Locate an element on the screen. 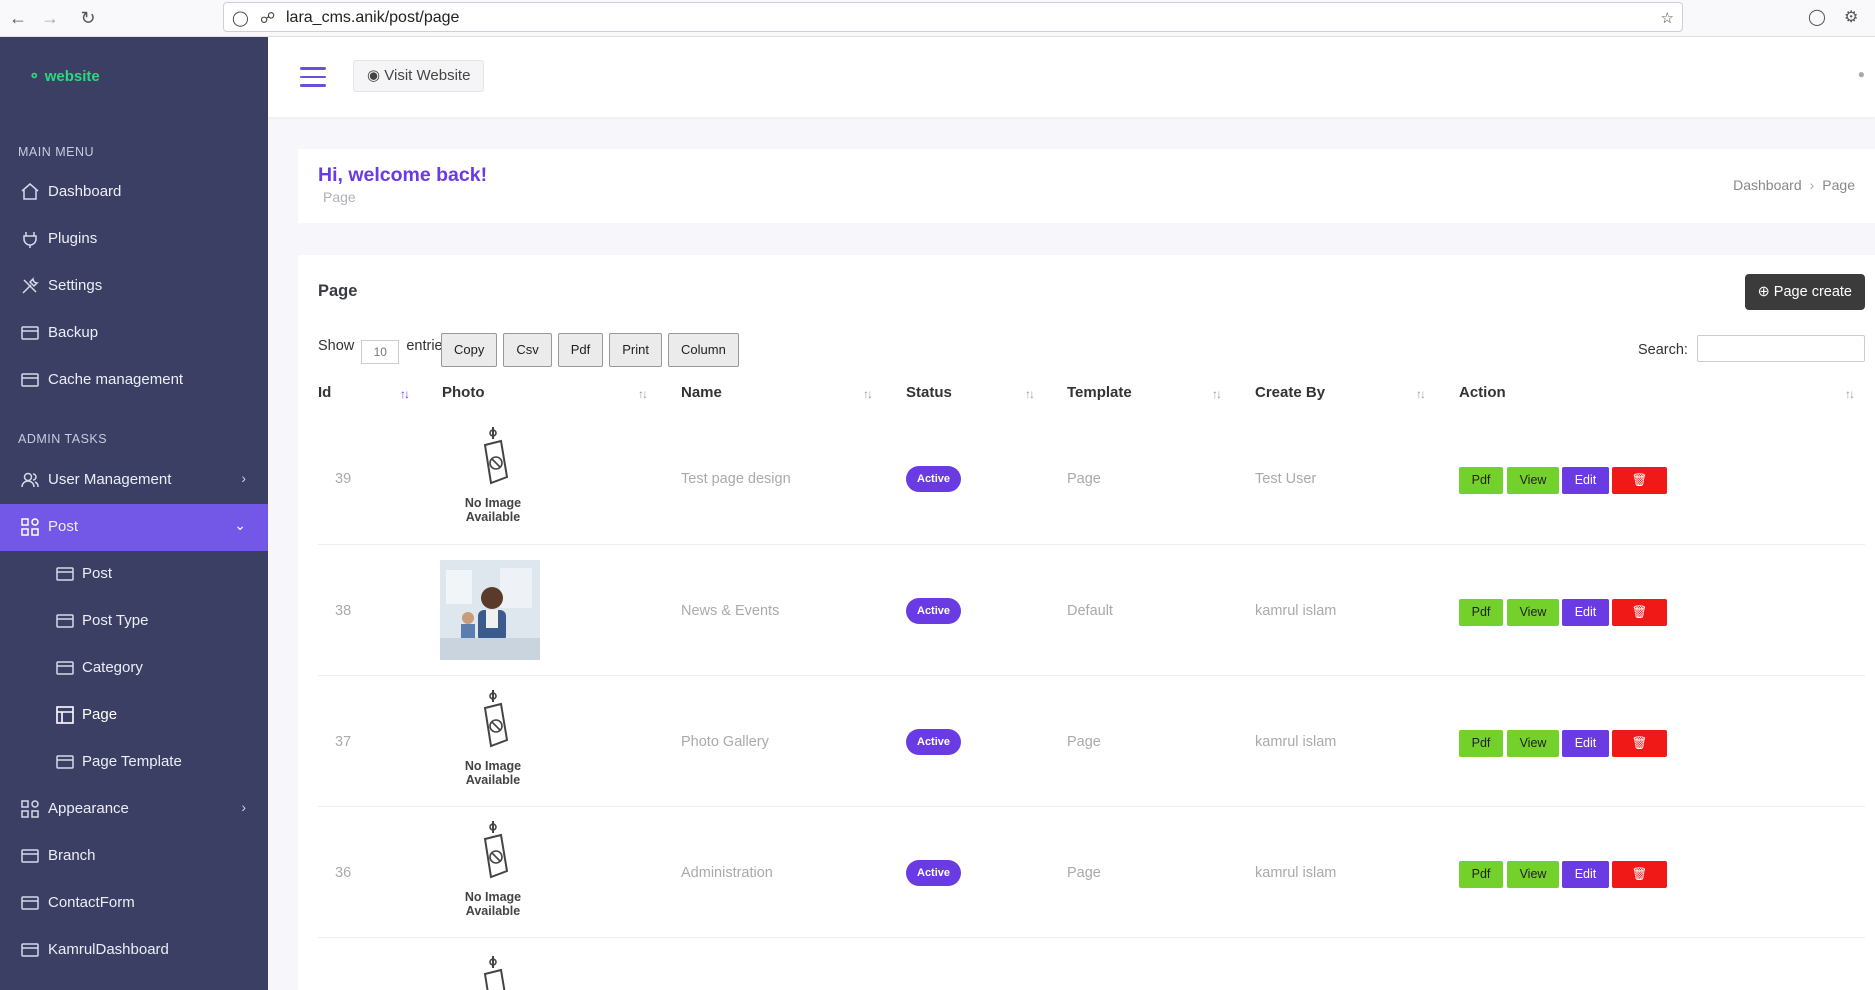 The width and height of the screenshot is (1875, 990). user-icon: ● is located at coordinates (1861, 74).